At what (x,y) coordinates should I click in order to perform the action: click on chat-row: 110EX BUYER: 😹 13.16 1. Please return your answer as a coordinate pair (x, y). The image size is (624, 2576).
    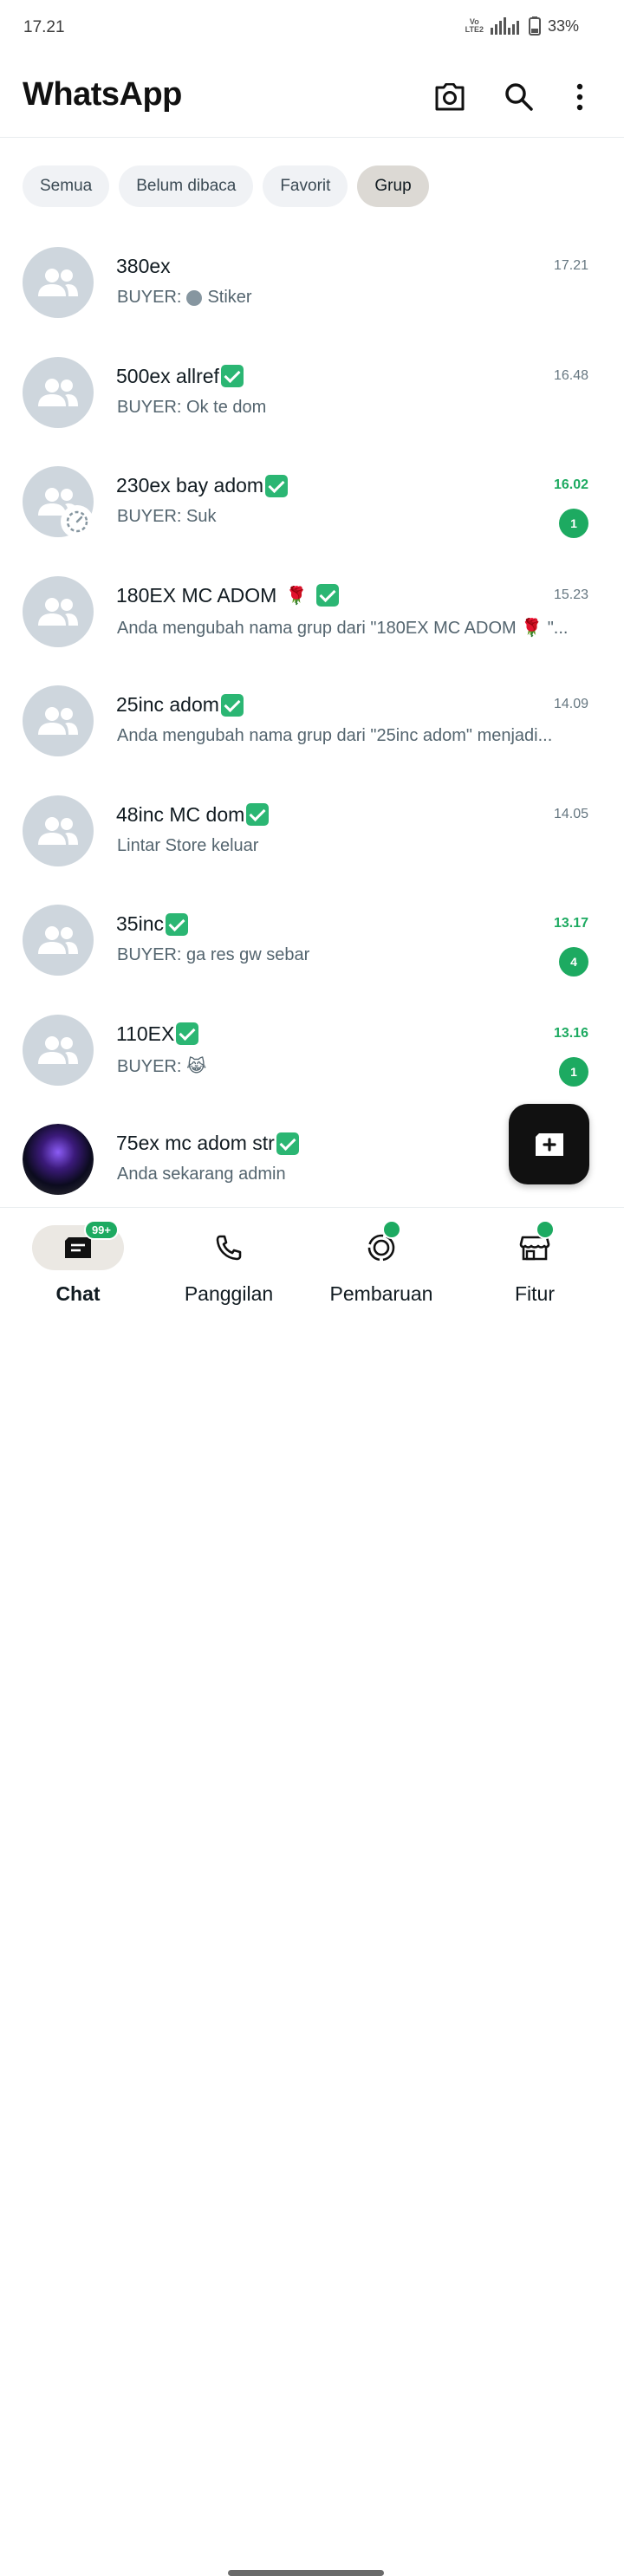
    Looking at the image, I should click on (312, 1050).